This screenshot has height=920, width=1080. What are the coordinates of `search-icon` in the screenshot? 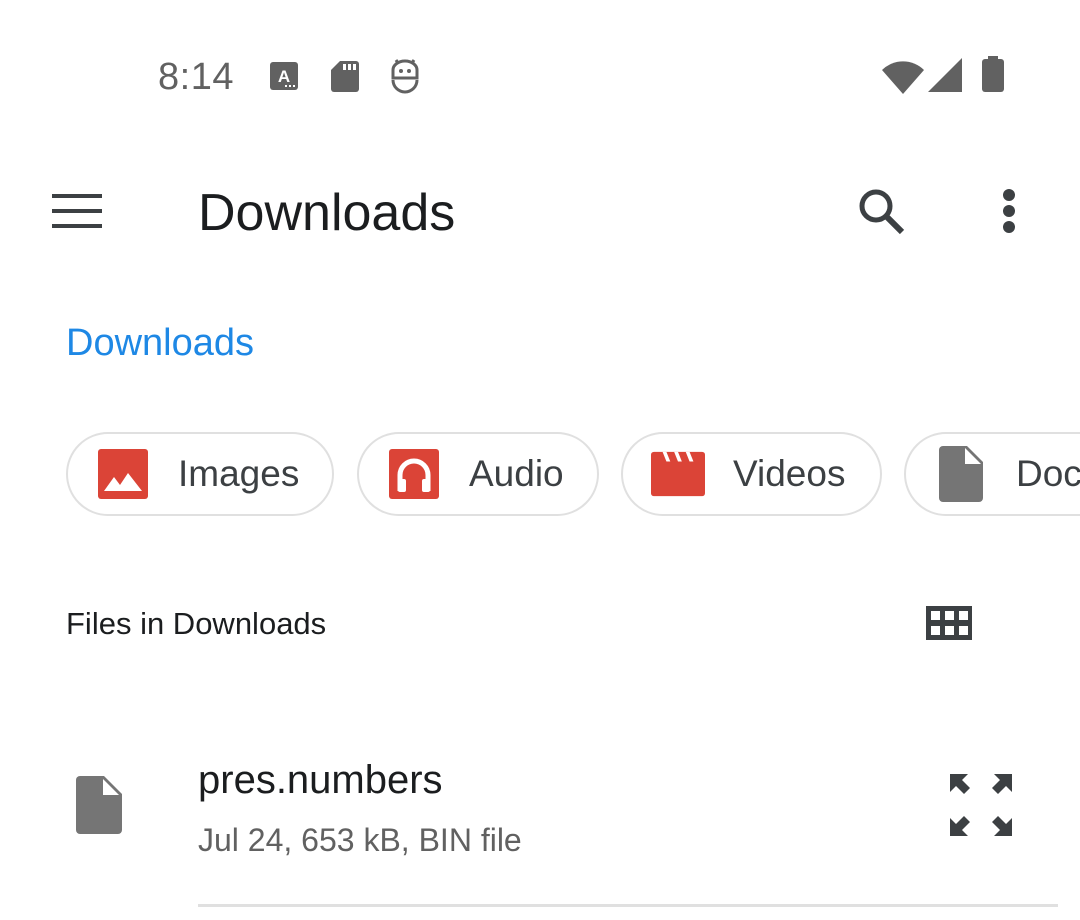 It's located at (882, 212).